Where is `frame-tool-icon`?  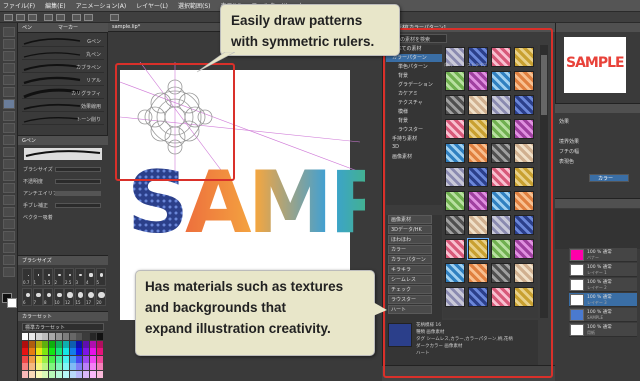
frame-tool-icon is located at coordinates (9, 224).